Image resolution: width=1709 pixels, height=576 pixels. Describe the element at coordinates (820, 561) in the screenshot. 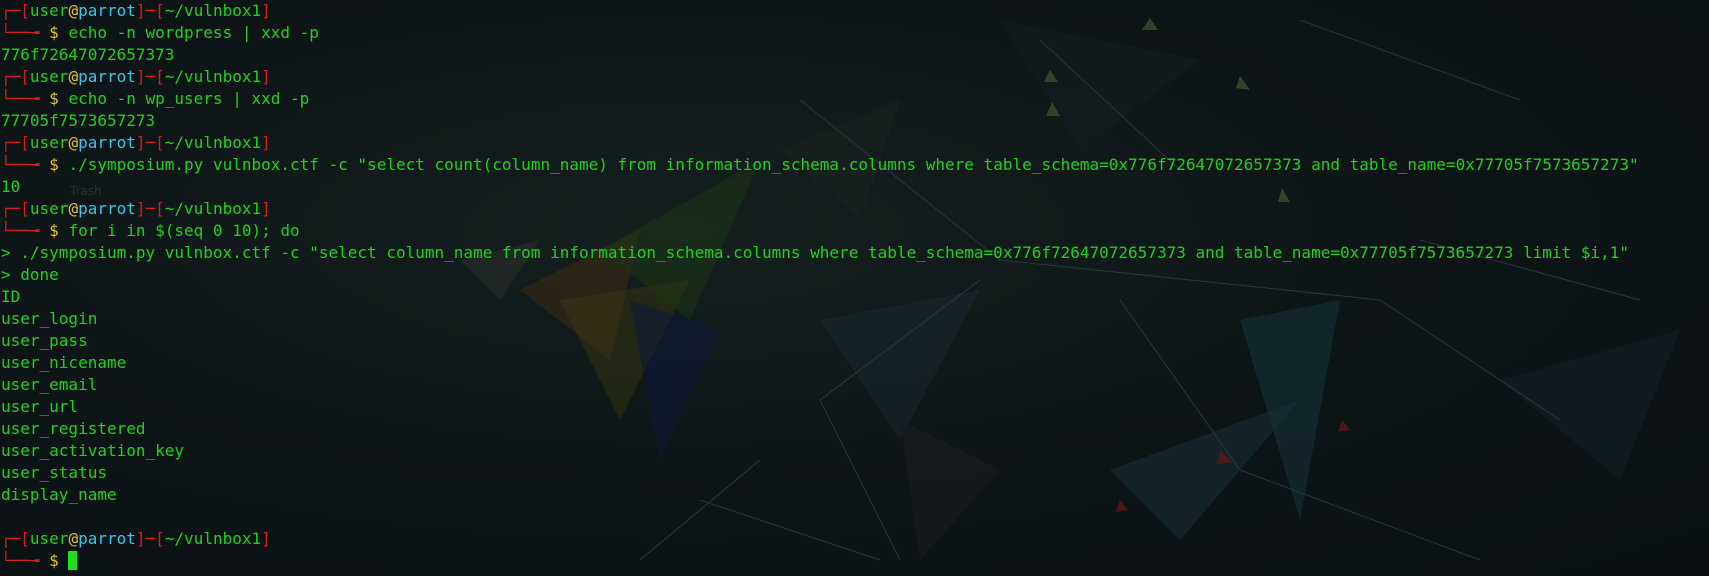

I see `command-line: └──╼ $` at that location.